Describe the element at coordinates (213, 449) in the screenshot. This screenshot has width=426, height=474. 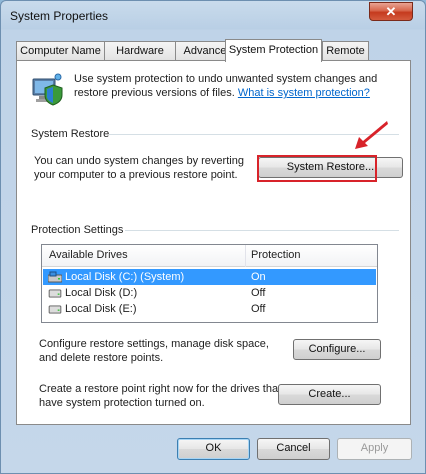
I see `ok-button: OK` at that location.